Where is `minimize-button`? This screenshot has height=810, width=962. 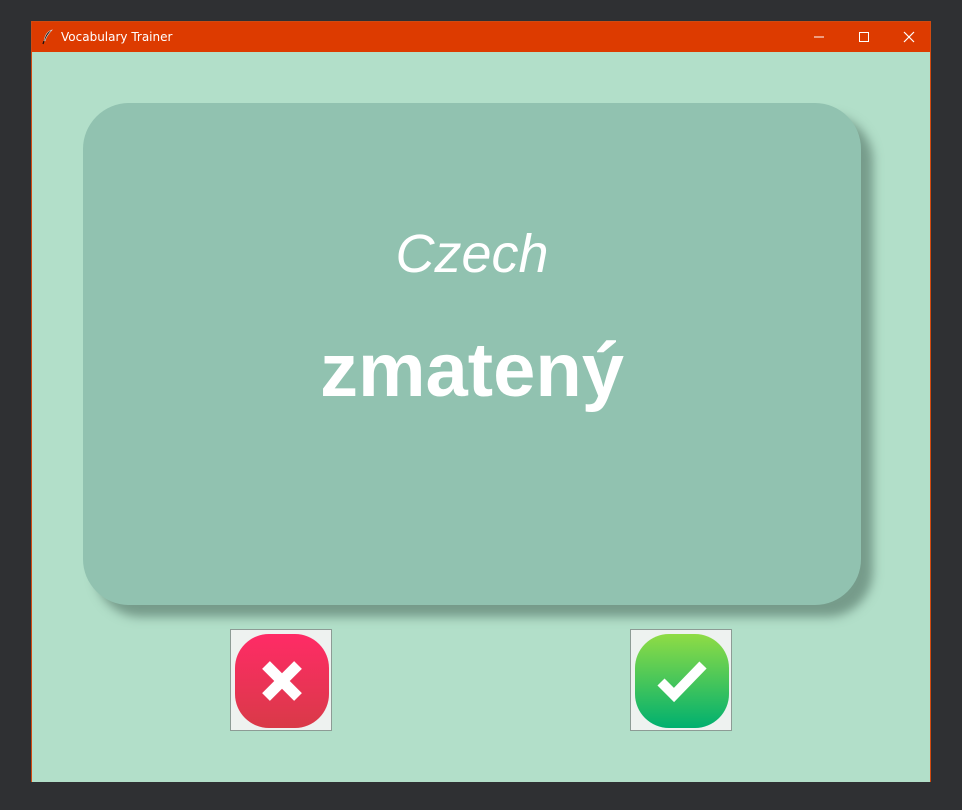 minimize-button is located at coordinates (818, 37).